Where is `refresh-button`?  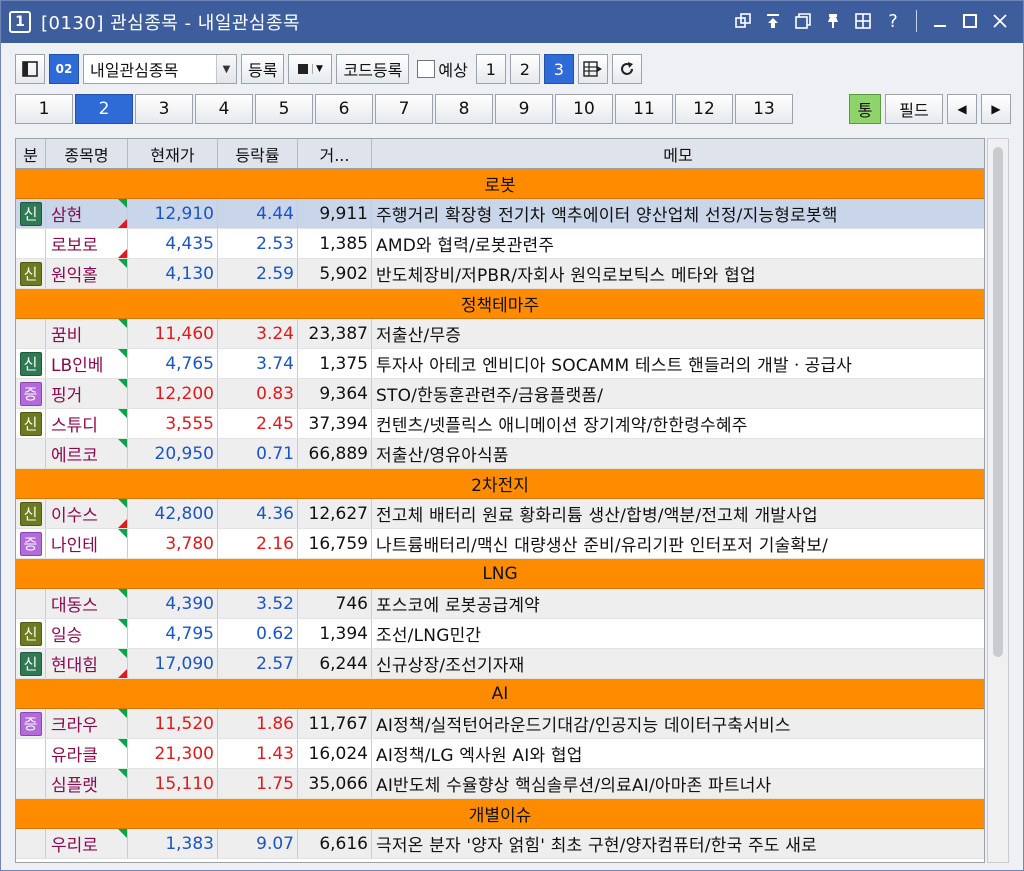 refresh-button is located at coordinates (626, 69).